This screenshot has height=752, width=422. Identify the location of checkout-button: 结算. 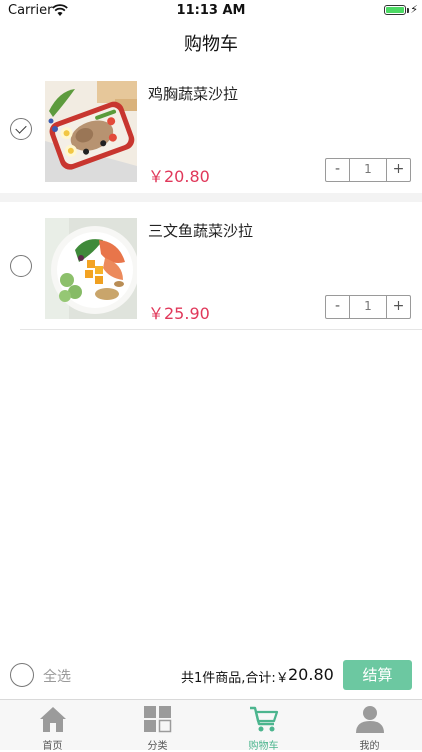
(377, 675).